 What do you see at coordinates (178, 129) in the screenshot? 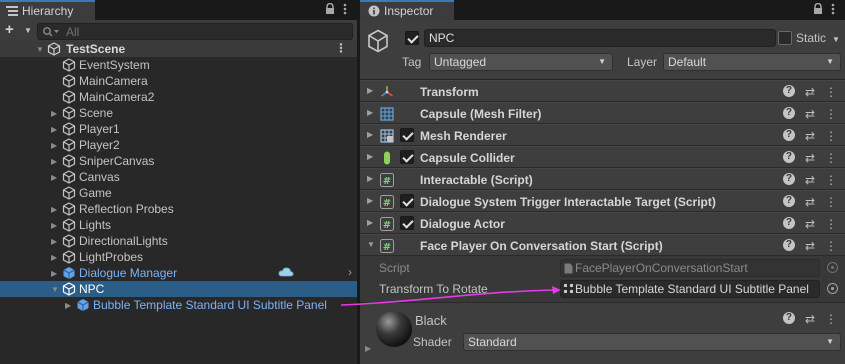
I see `hierarchy-row: ▶ Player1` at bounding box center [178, 129].